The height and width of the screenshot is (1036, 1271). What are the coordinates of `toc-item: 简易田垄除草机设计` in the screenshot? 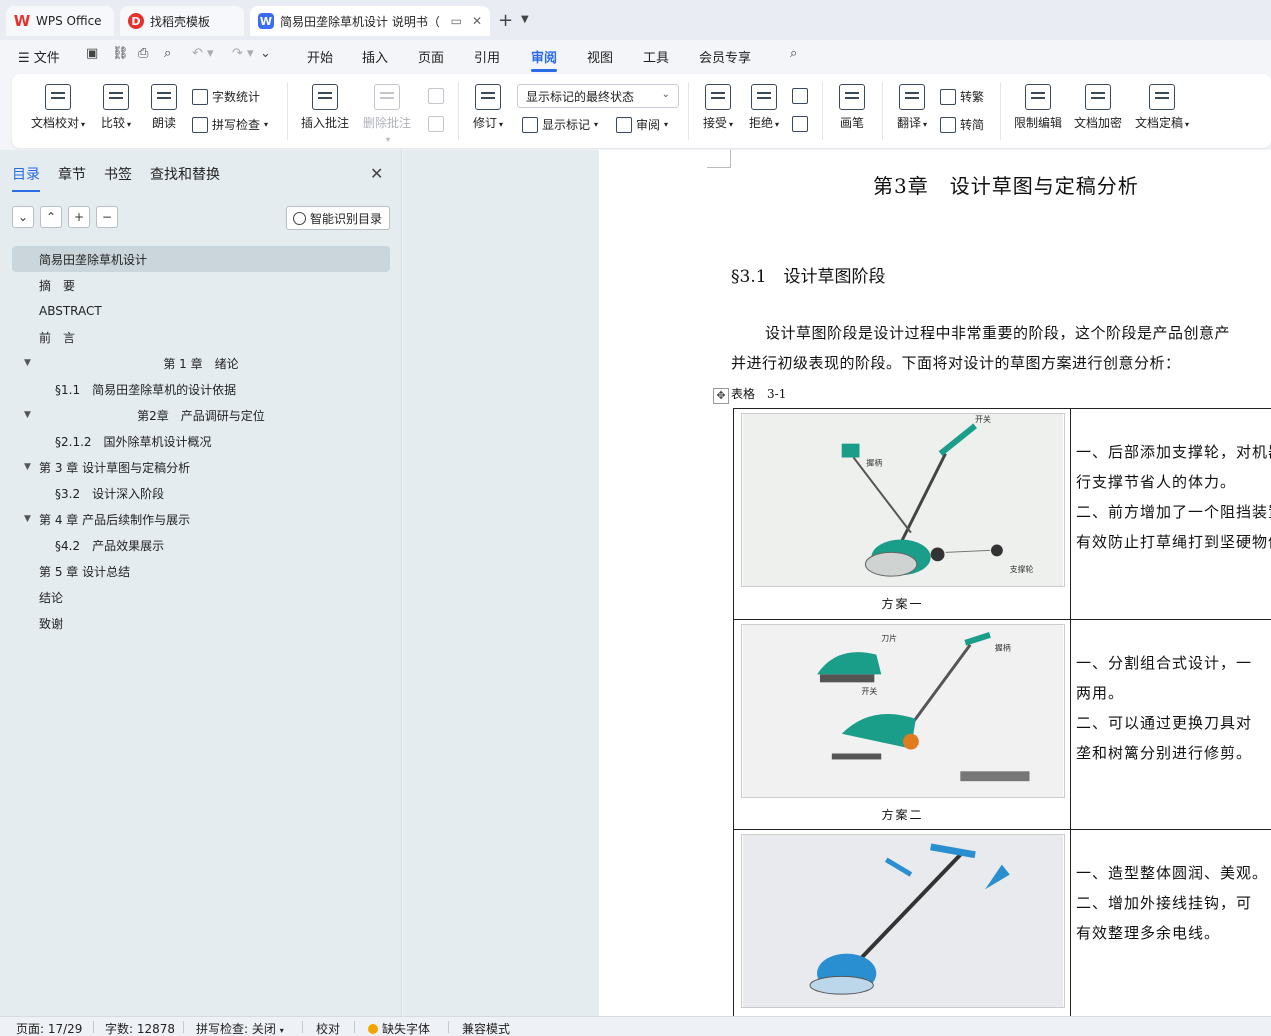 It's located at (201, 259).